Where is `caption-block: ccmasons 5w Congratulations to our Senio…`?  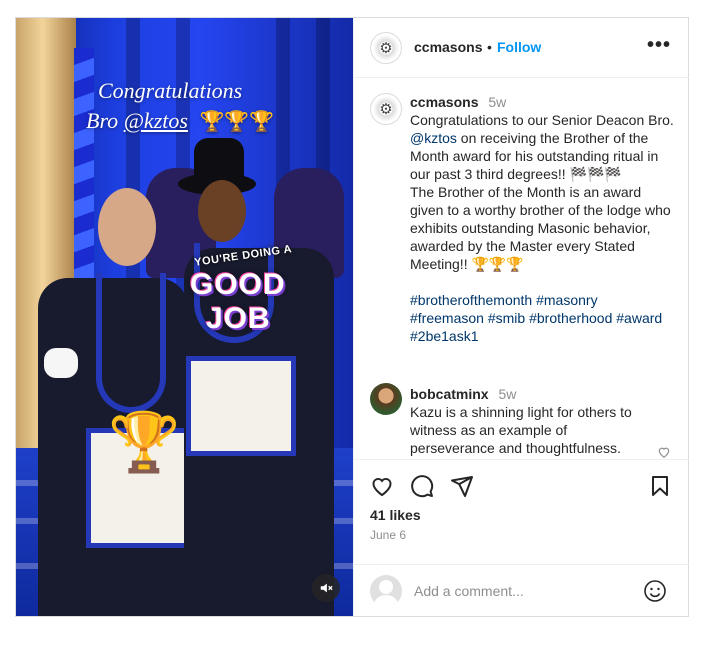 caption-block: ccmasons 5w Congratulations to our Senio… is located at coordinates (542, 219).